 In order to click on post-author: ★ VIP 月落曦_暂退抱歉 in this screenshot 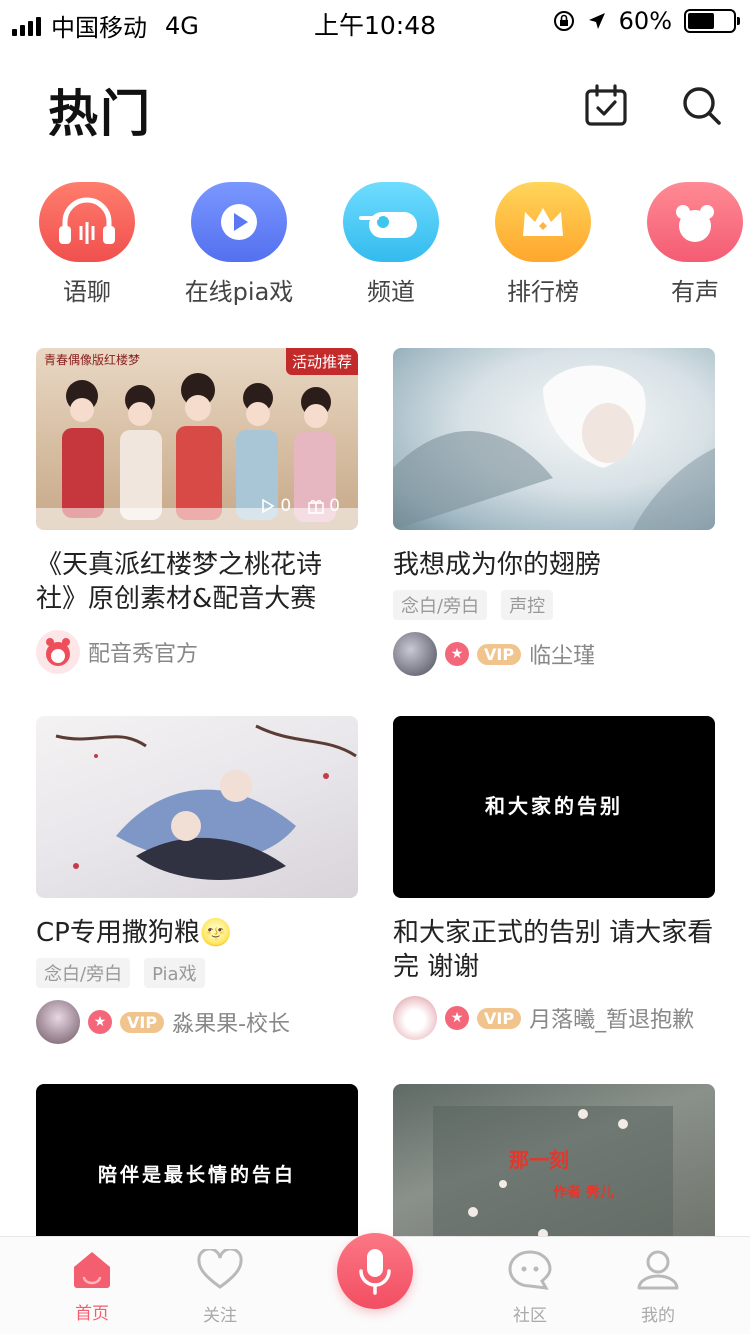, I will do `click(554, 1018)`.